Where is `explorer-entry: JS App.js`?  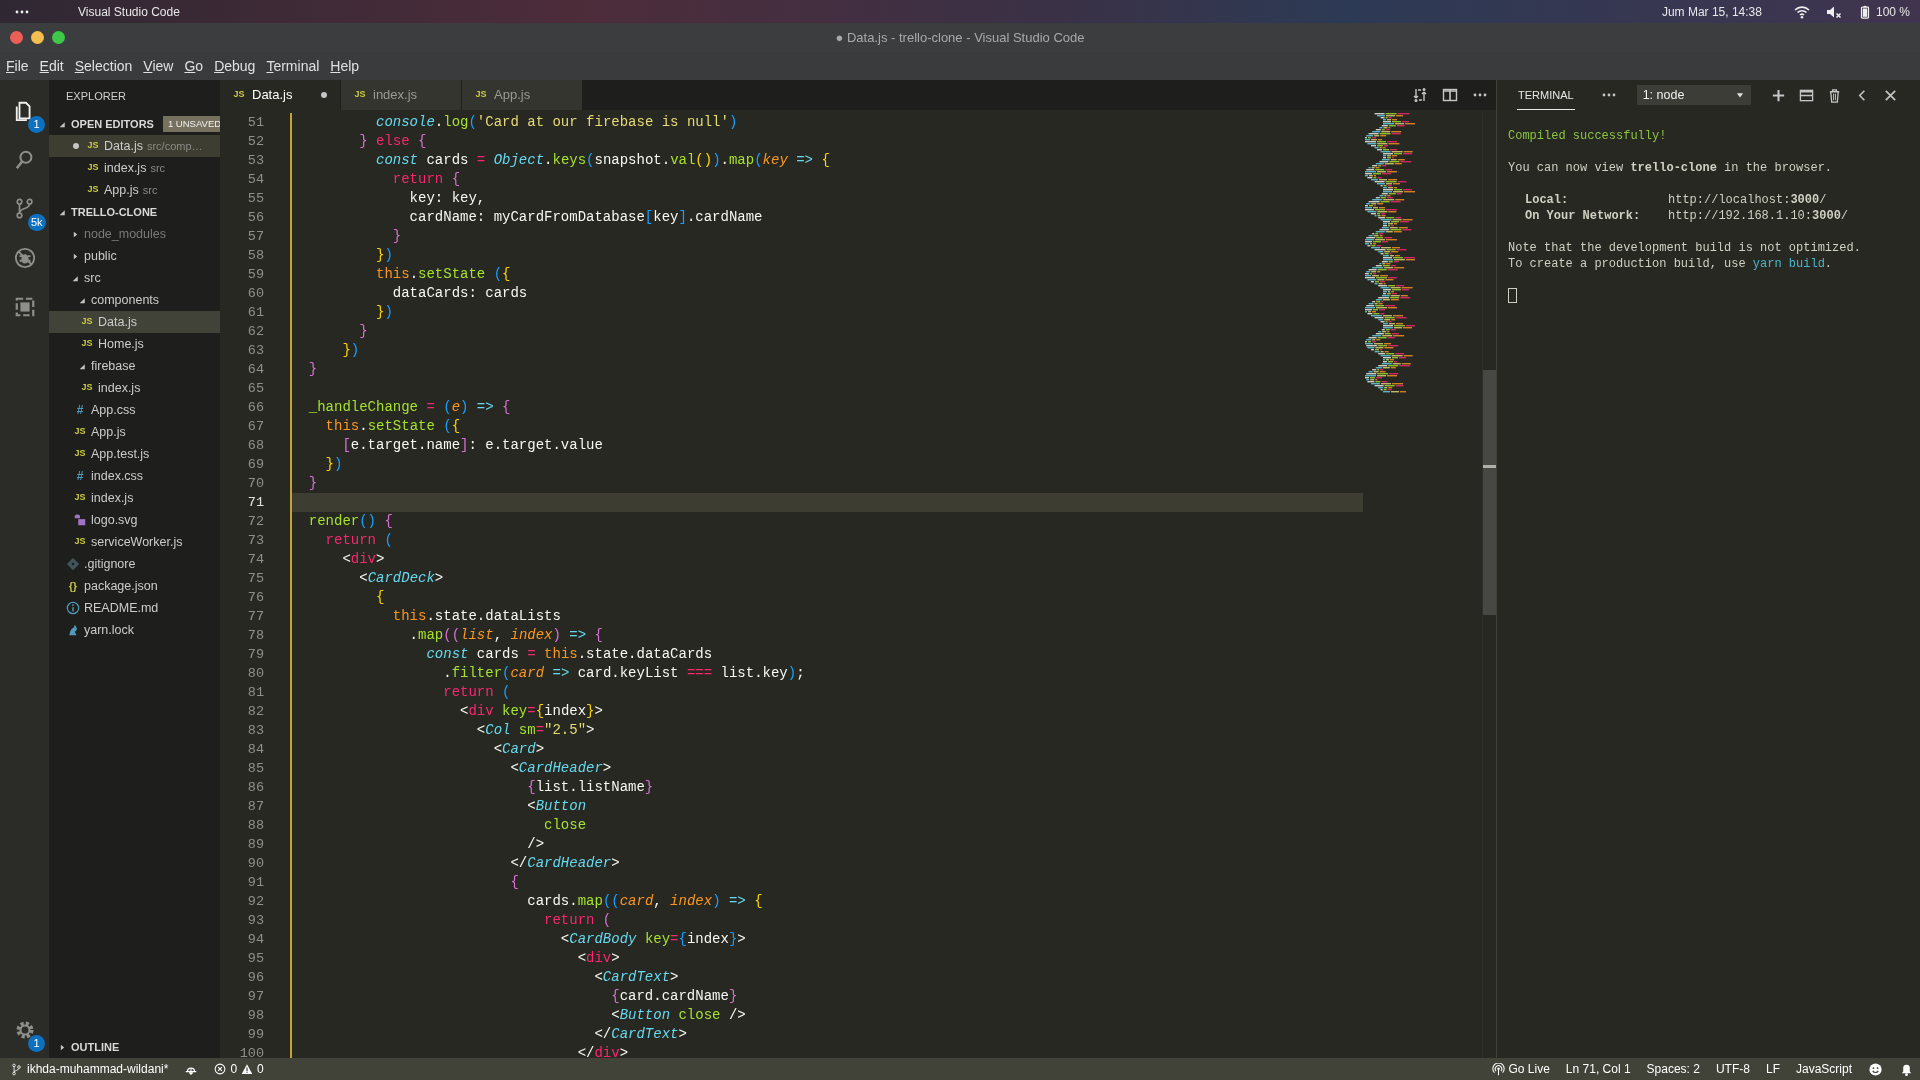
explorer-entry: JS App.js is located at coordinates (134, 432).